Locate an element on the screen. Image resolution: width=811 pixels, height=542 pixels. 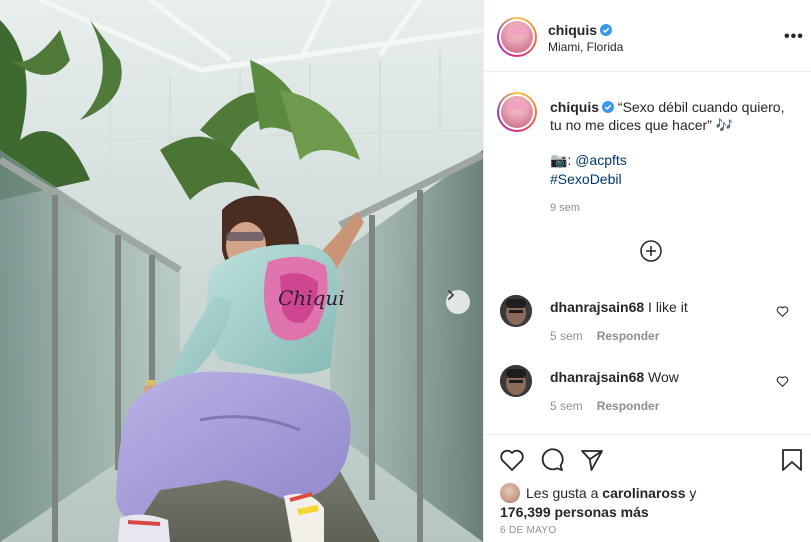
caption-time-ago: 9 sem is located at coordinates (565, 208).